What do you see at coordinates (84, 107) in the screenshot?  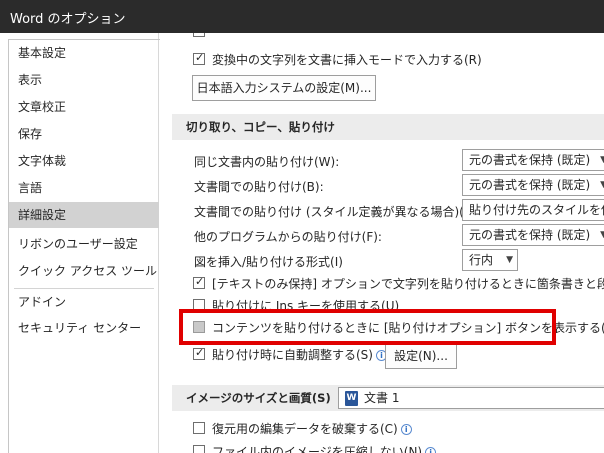 I see `sidebar-item-proofing: 文章校正` at bounding box center [84, 107].